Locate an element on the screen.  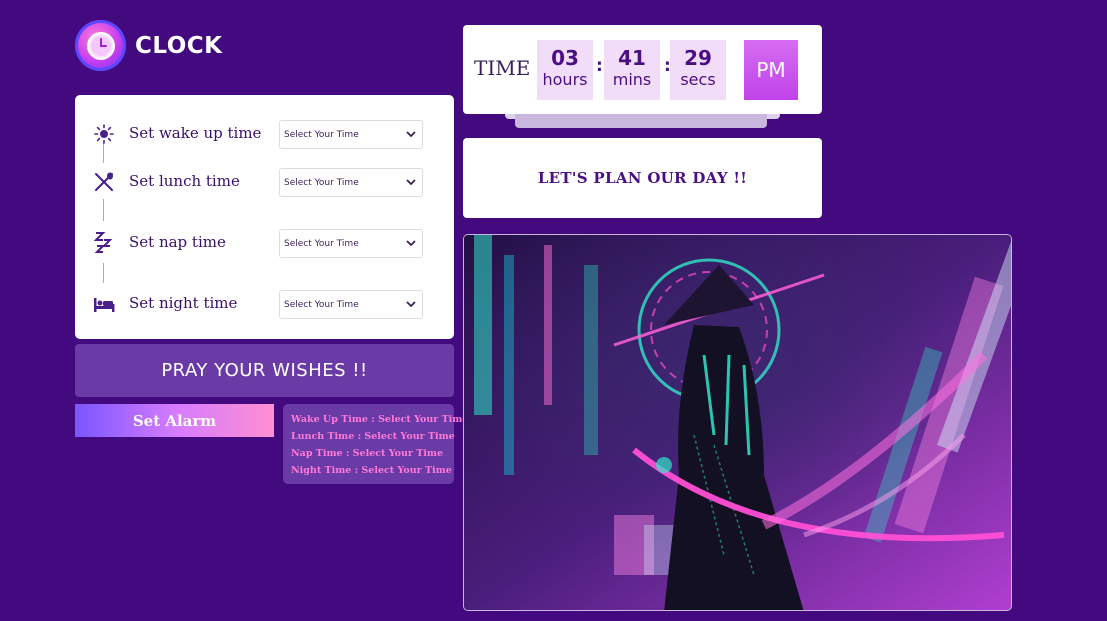
sleep-zzz-icon is located at coordinates (104, 243).